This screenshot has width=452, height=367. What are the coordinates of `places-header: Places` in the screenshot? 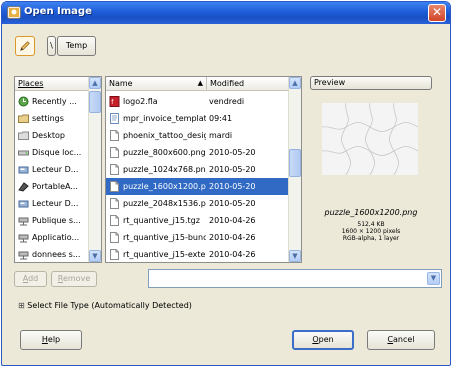 It's located at (52, 84).